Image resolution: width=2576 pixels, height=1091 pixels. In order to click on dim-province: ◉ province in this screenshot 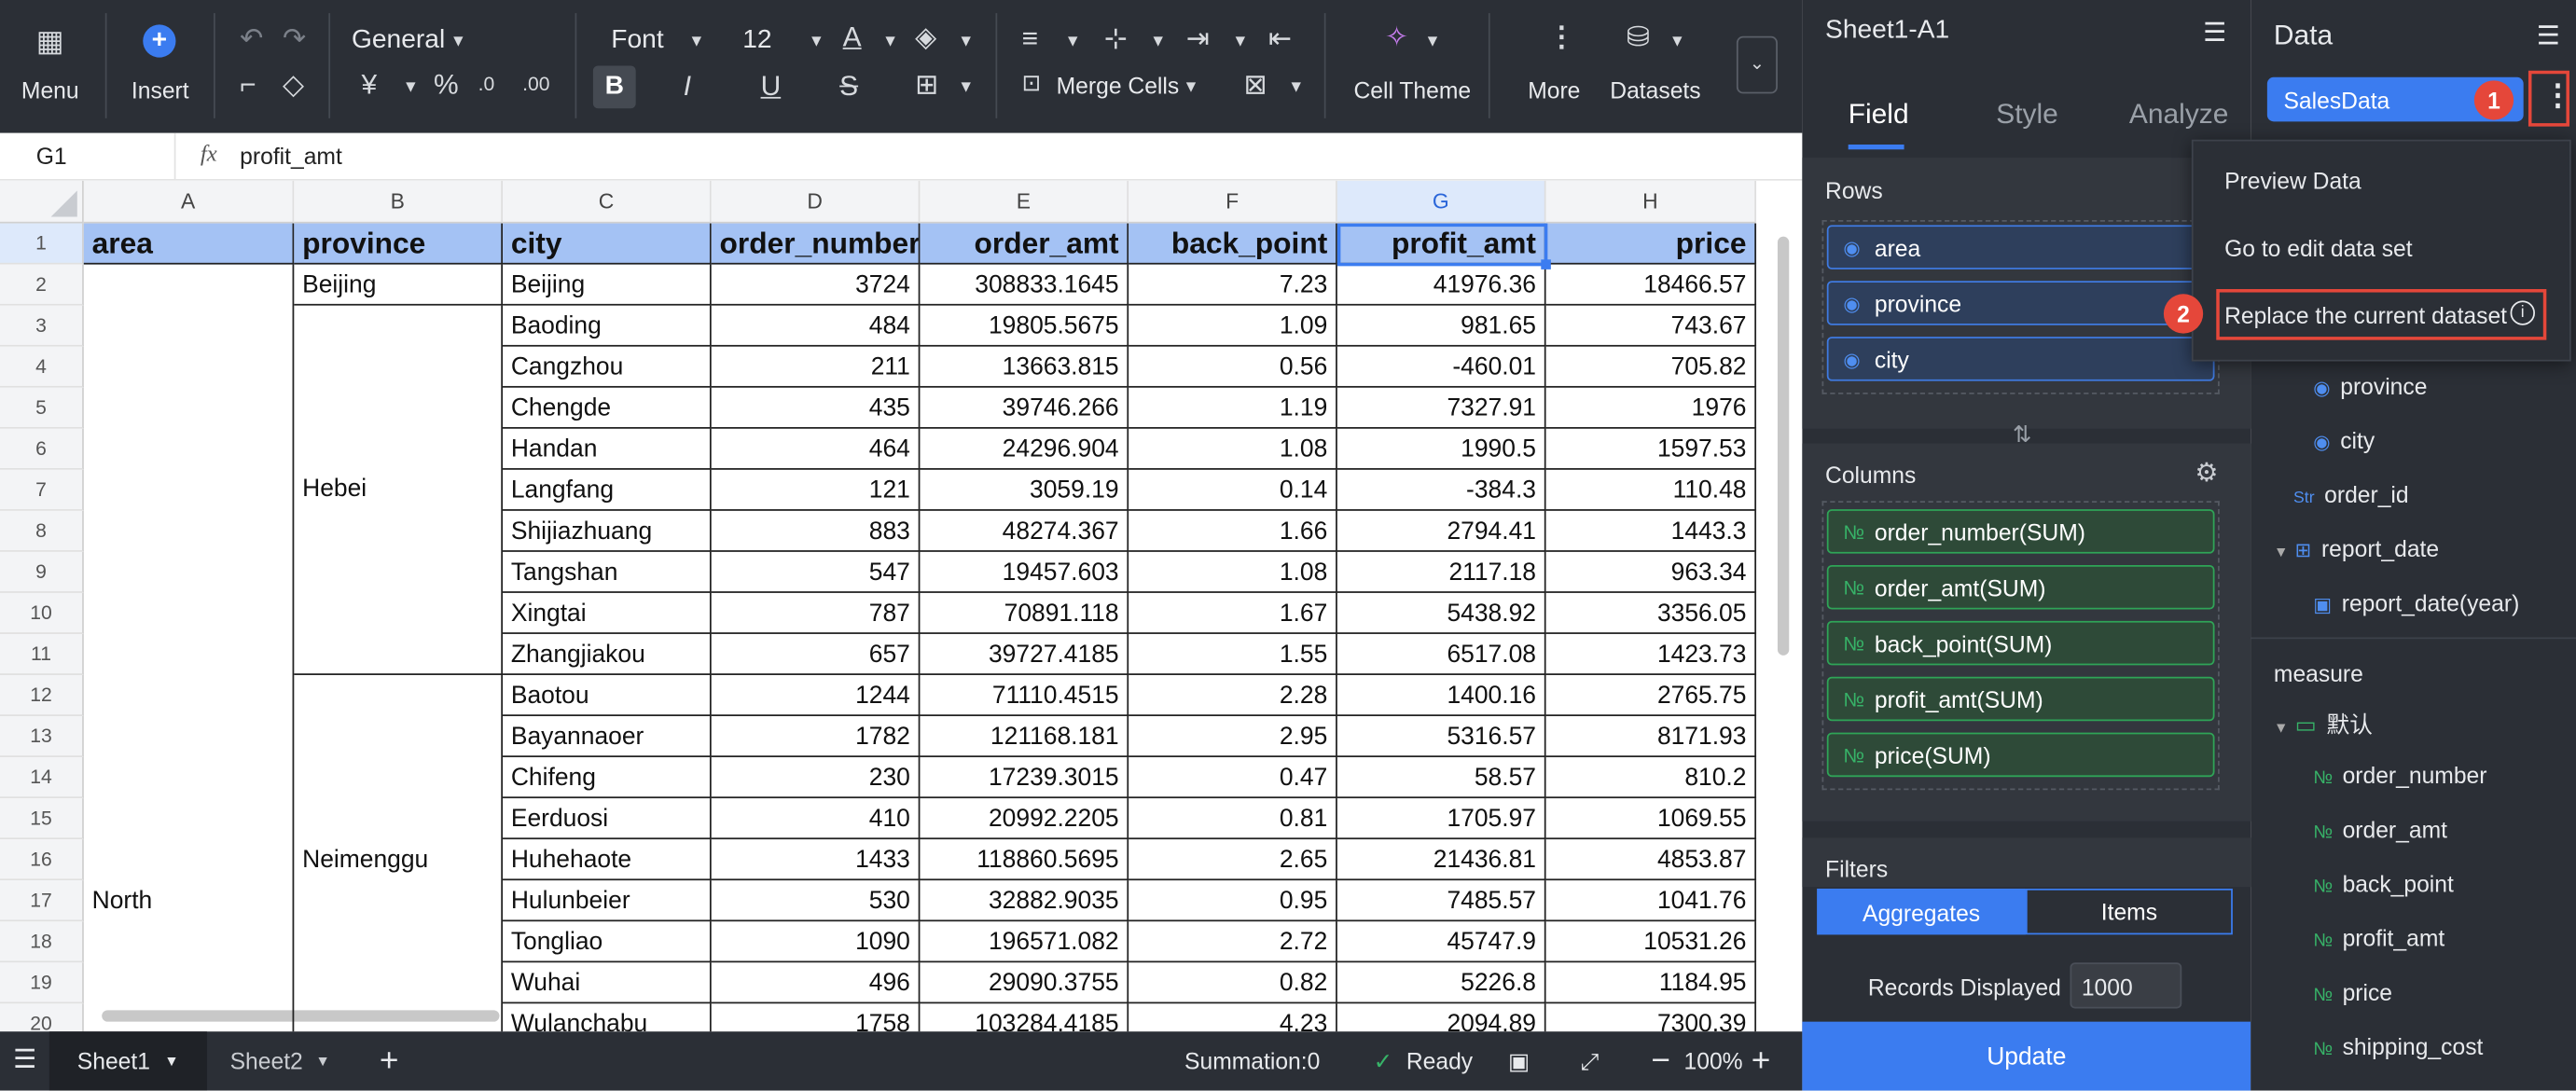, I will do `click(2370, 386)`.